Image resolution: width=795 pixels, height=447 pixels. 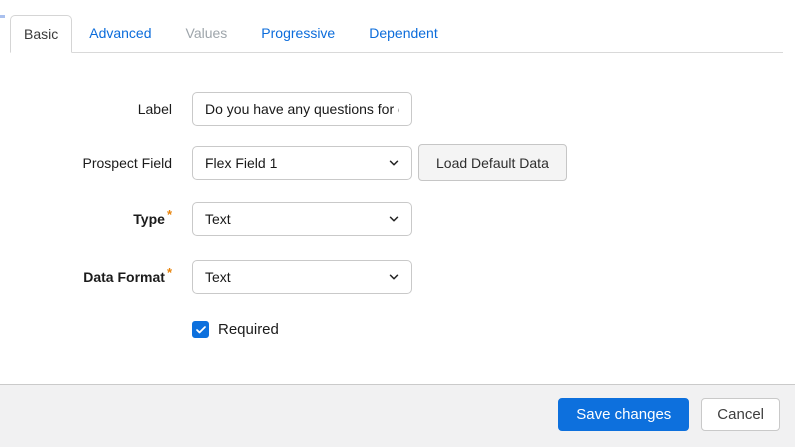 I want to click on form-row-data-format: Data Format * Text, so click(x=397, y=277).